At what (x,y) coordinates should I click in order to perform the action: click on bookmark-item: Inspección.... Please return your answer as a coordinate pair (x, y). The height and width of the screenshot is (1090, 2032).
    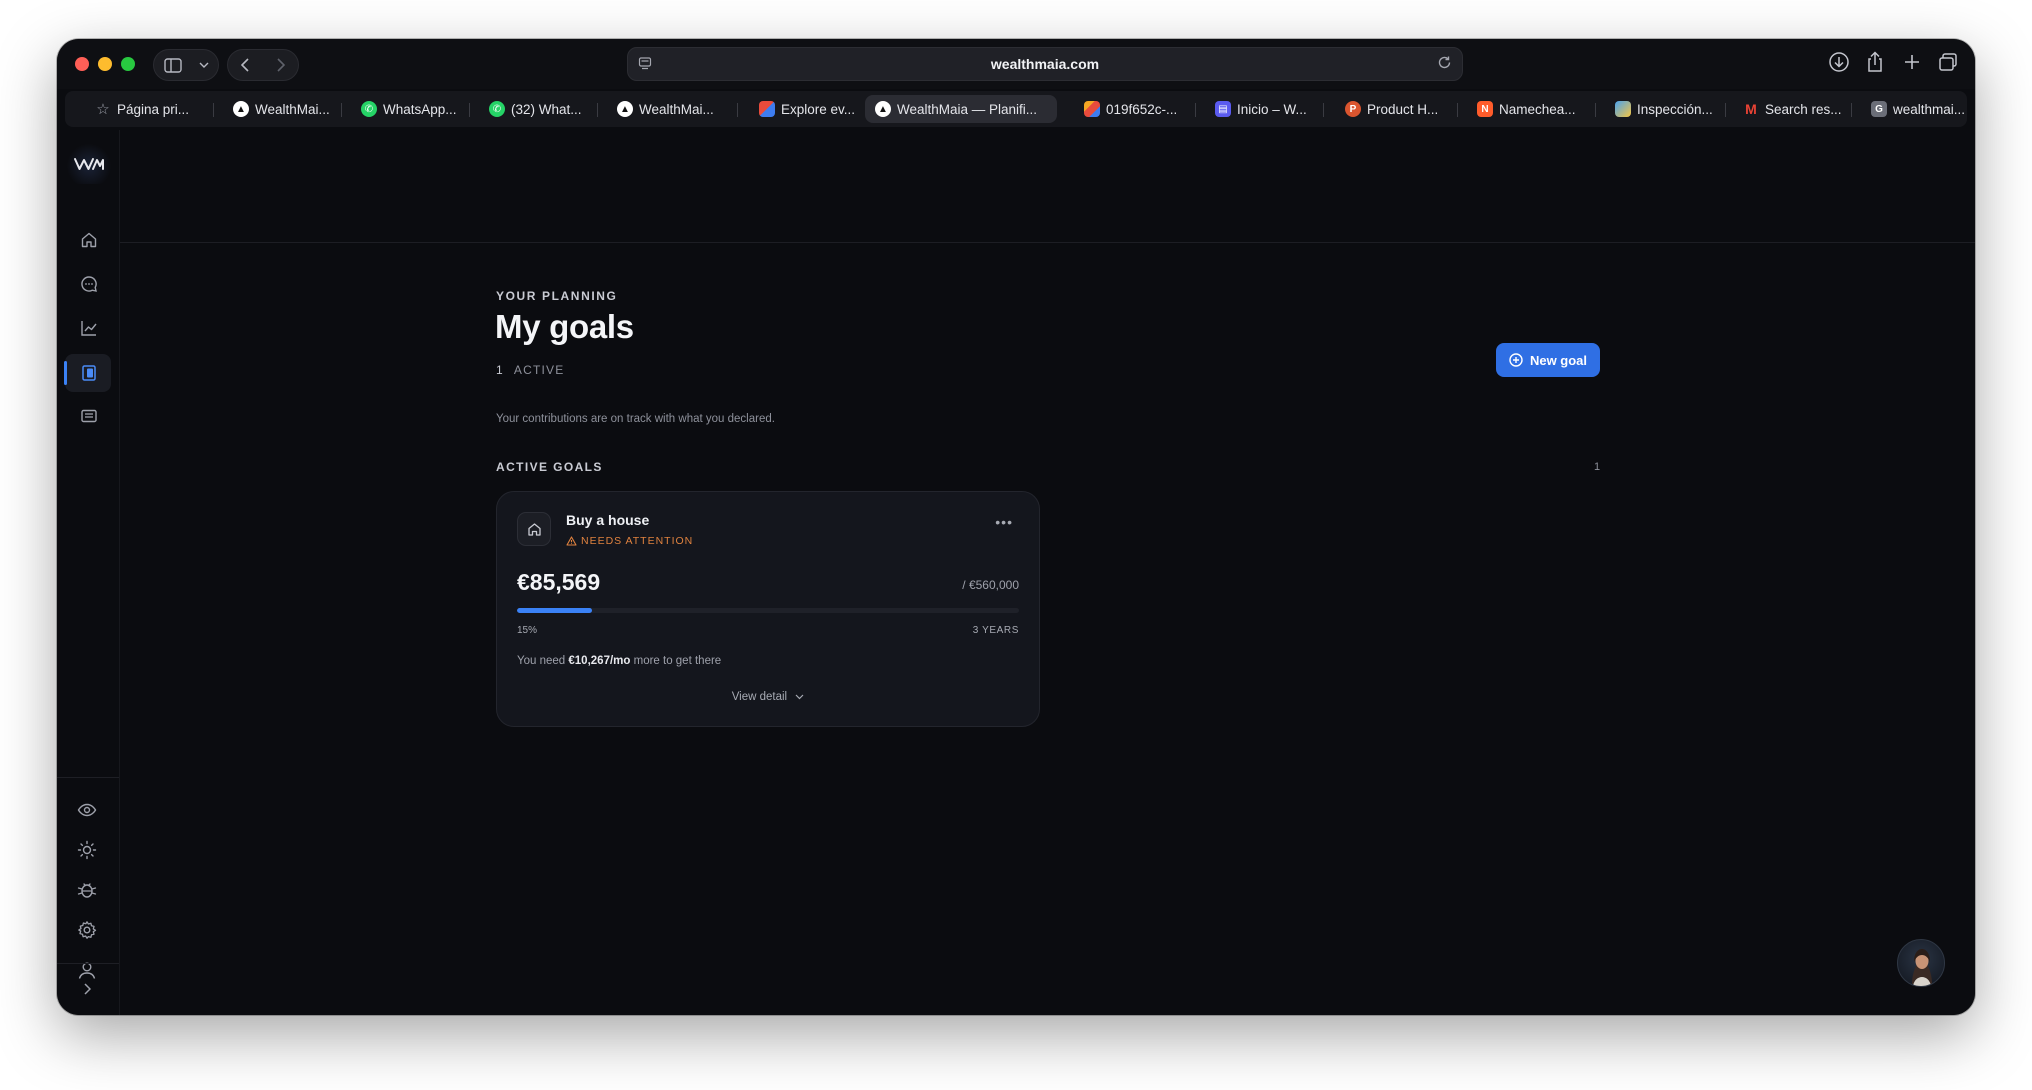
    Looking at the image, I should click on (1664, 109).